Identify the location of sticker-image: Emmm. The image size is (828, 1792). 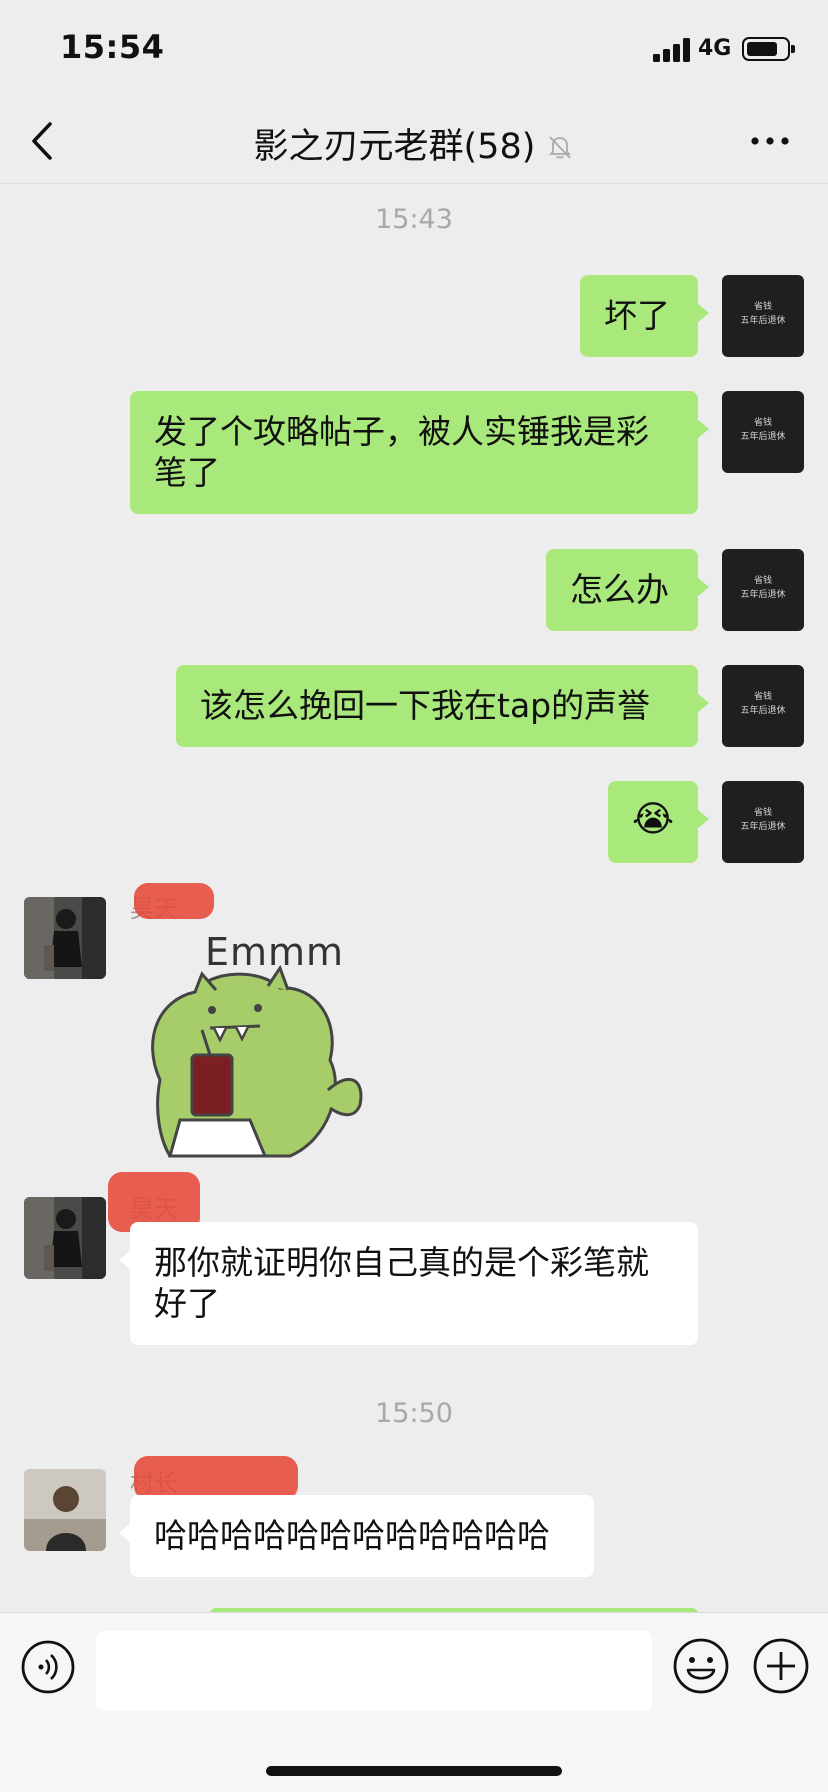
(260, 1046).